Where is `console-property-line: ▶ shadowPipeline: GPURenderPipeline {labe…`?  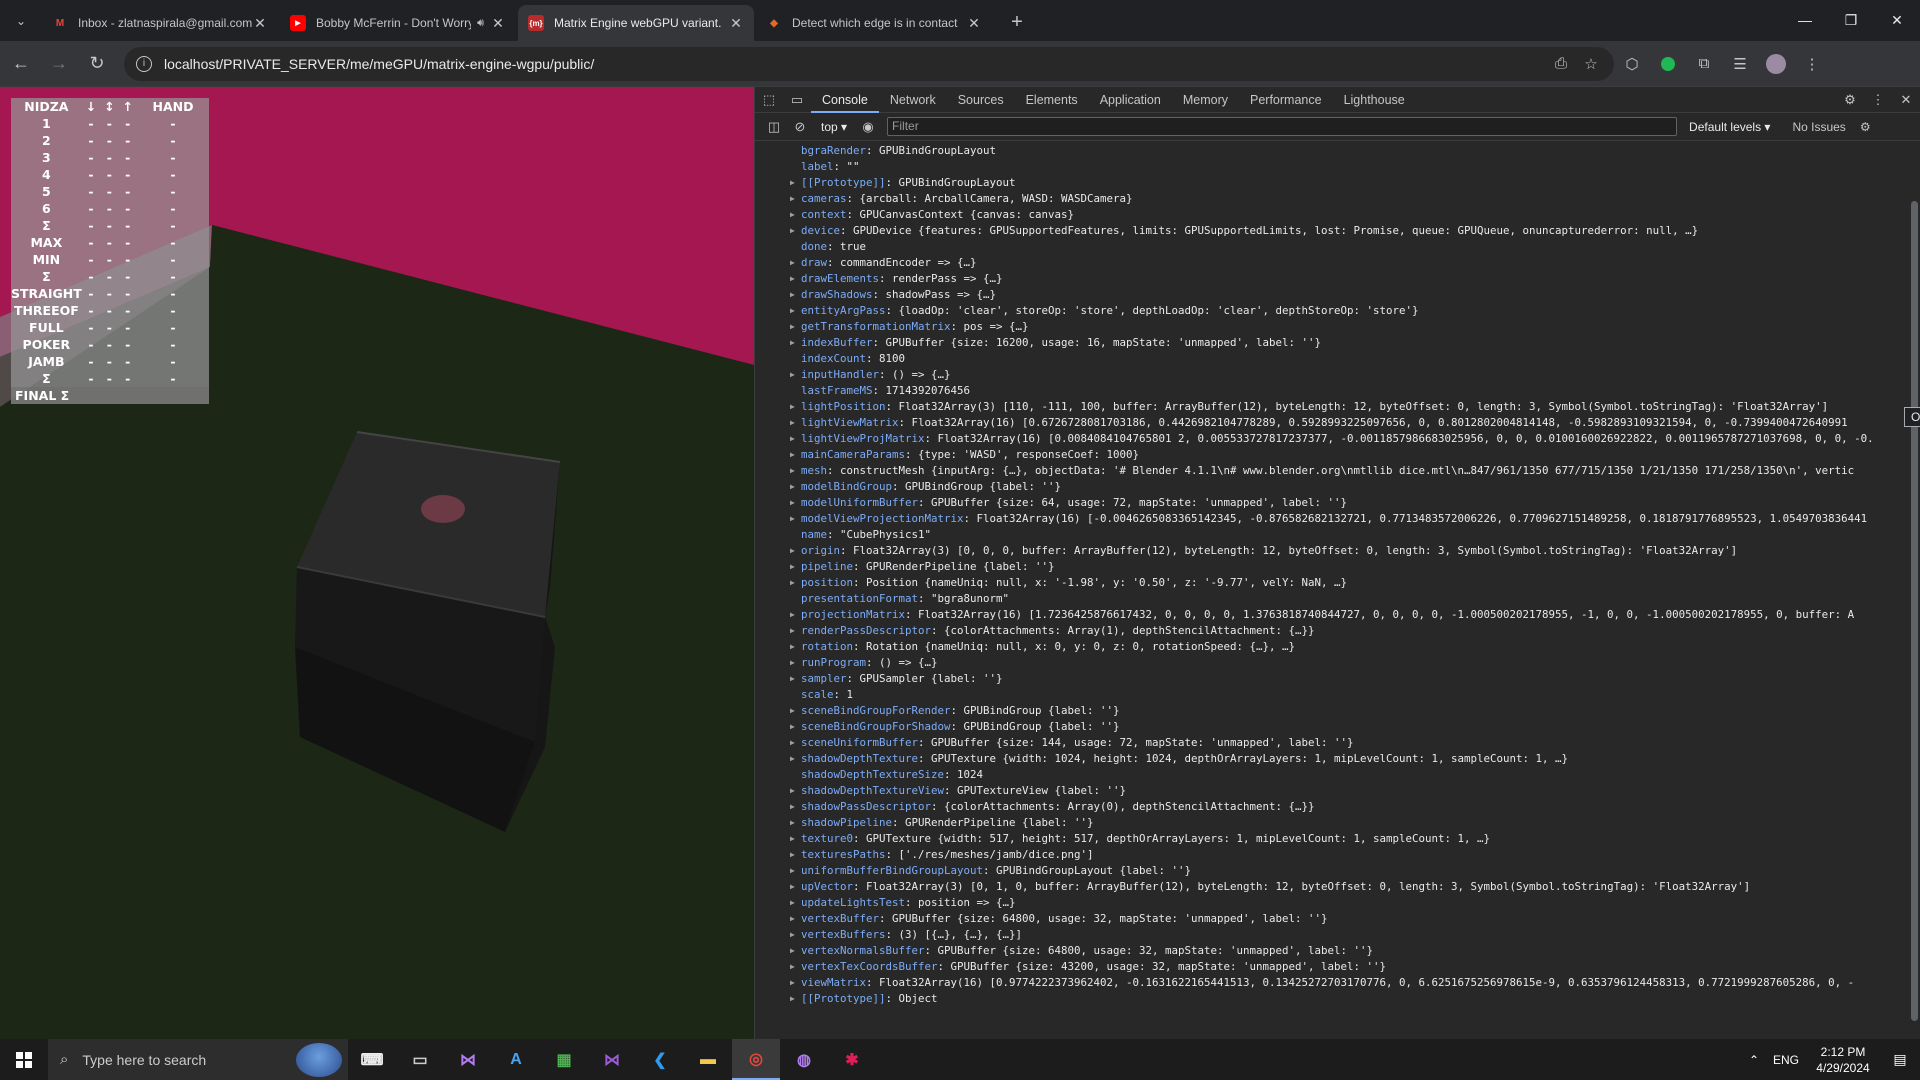
console-property-line: ▶ shadowPipeline: GPURenderPipeline {labe… is located at coordinates (1330, 823).